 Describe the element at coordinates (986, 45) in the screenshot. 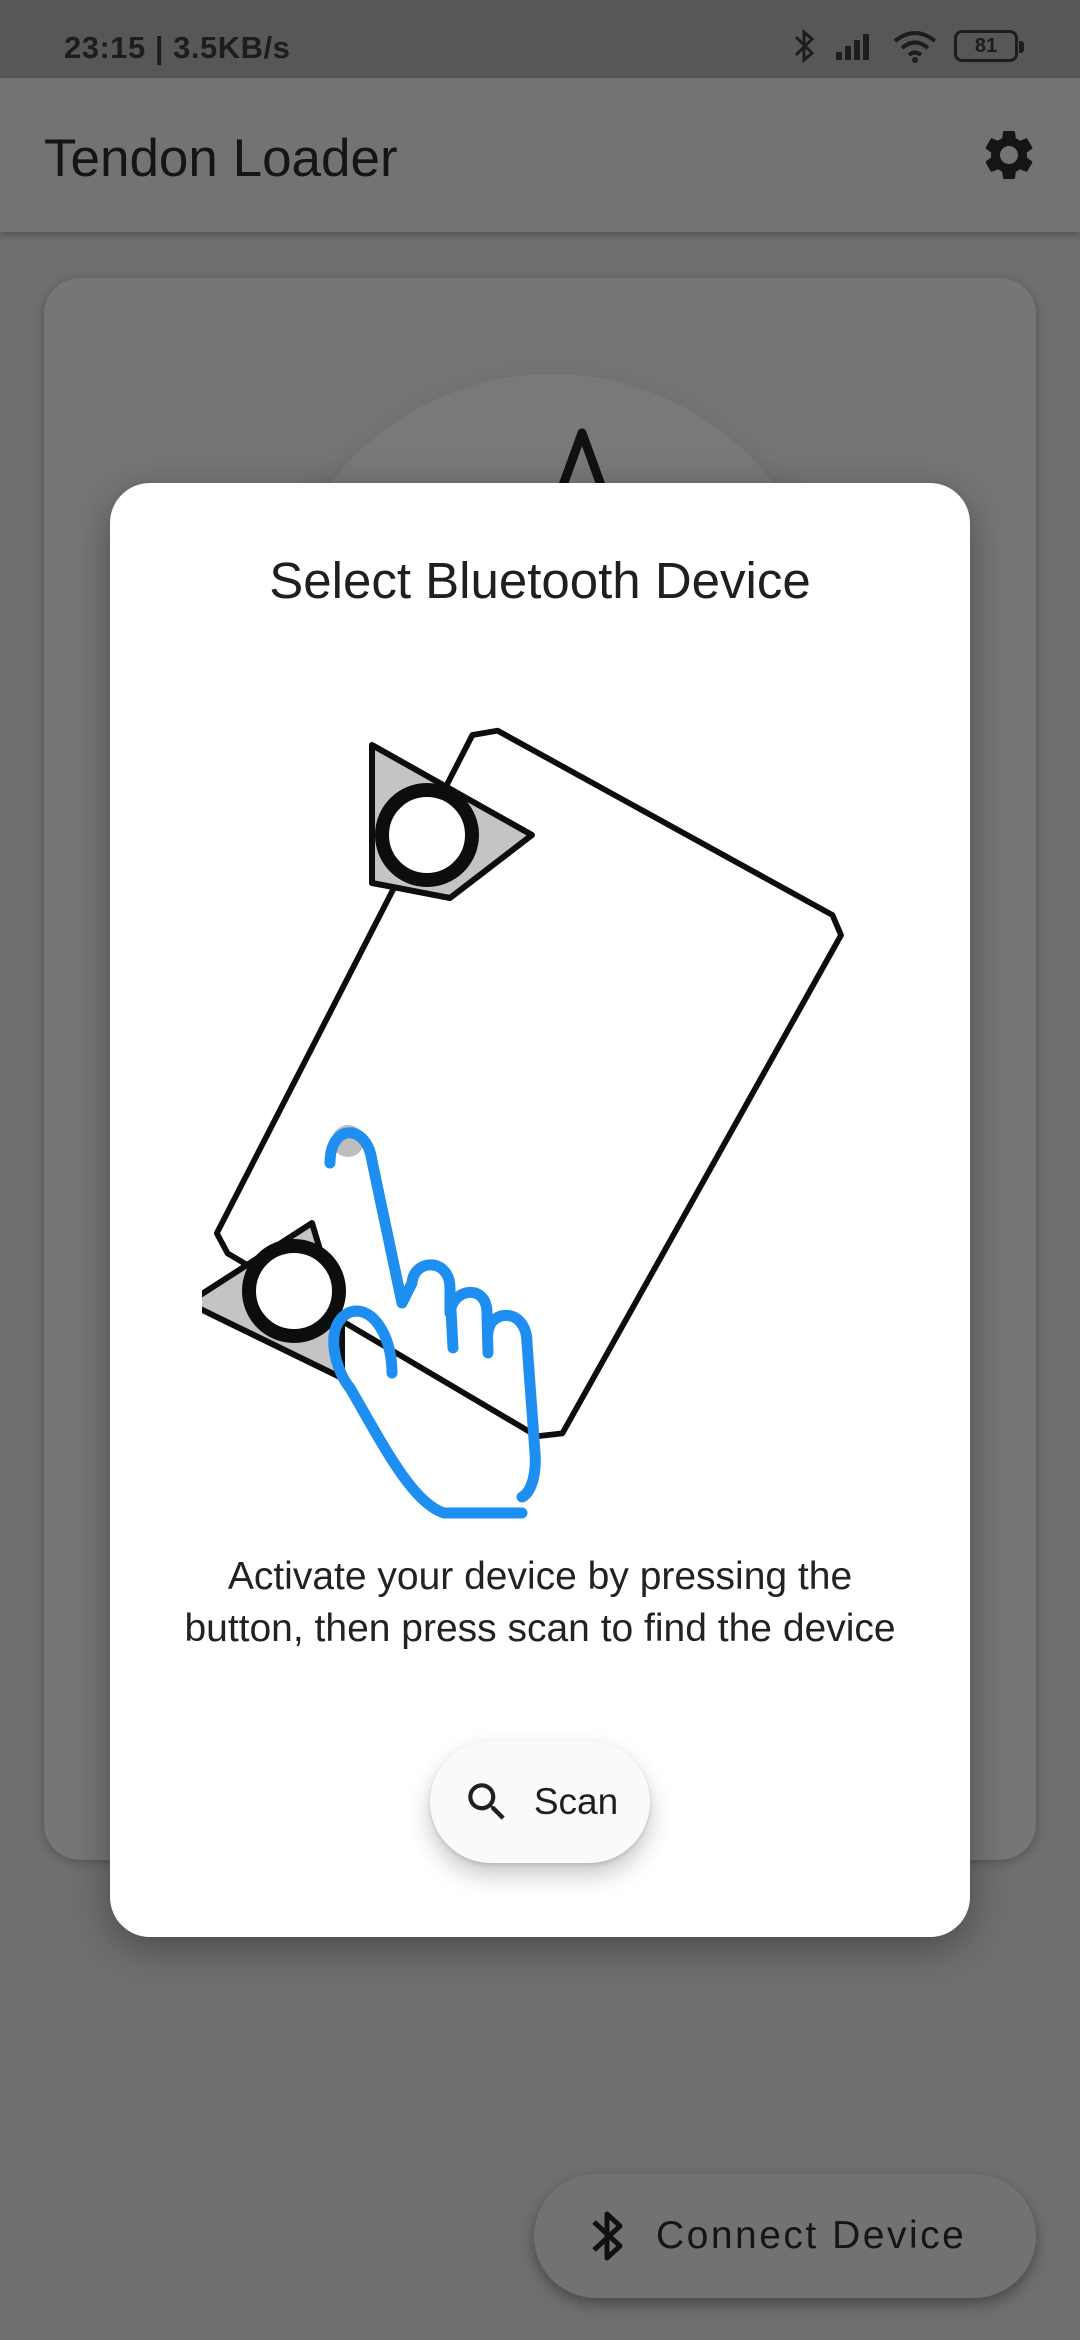

I see `battery-level: 81` at that location.